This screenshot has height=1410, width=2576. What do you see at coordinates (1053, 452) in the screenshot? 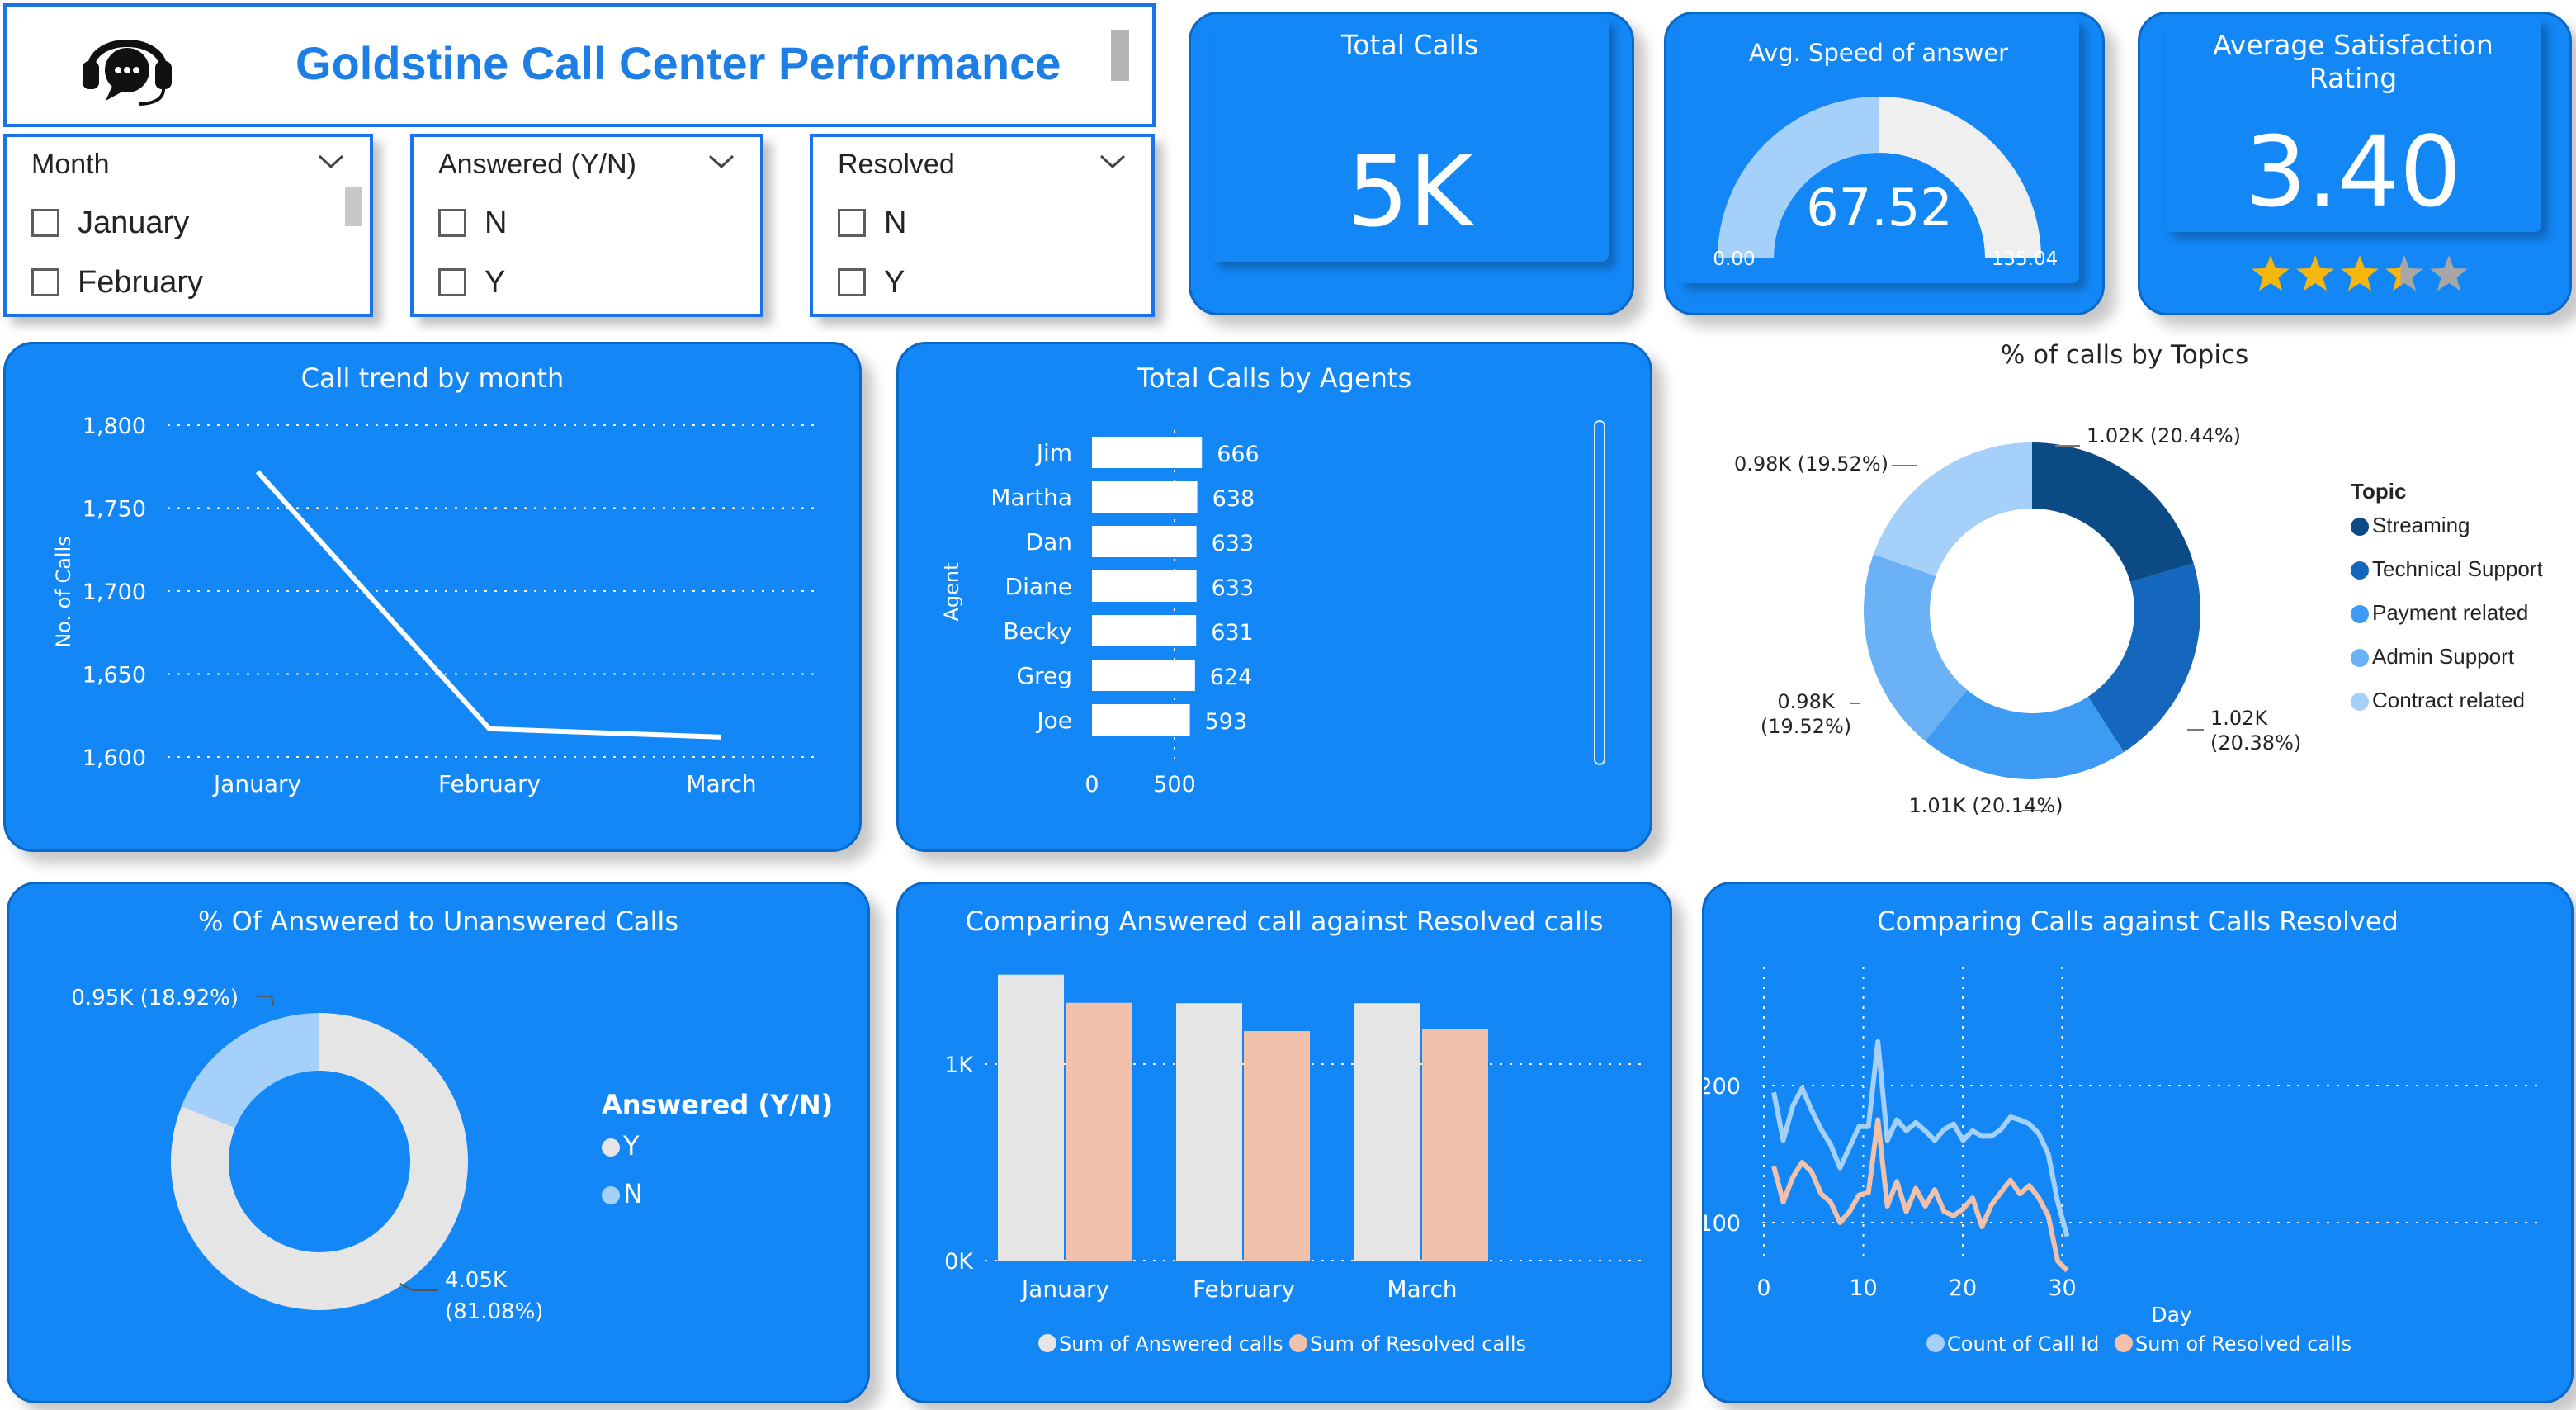
I see `y-tick-label: Jim` at bounding box center [1053, 452].